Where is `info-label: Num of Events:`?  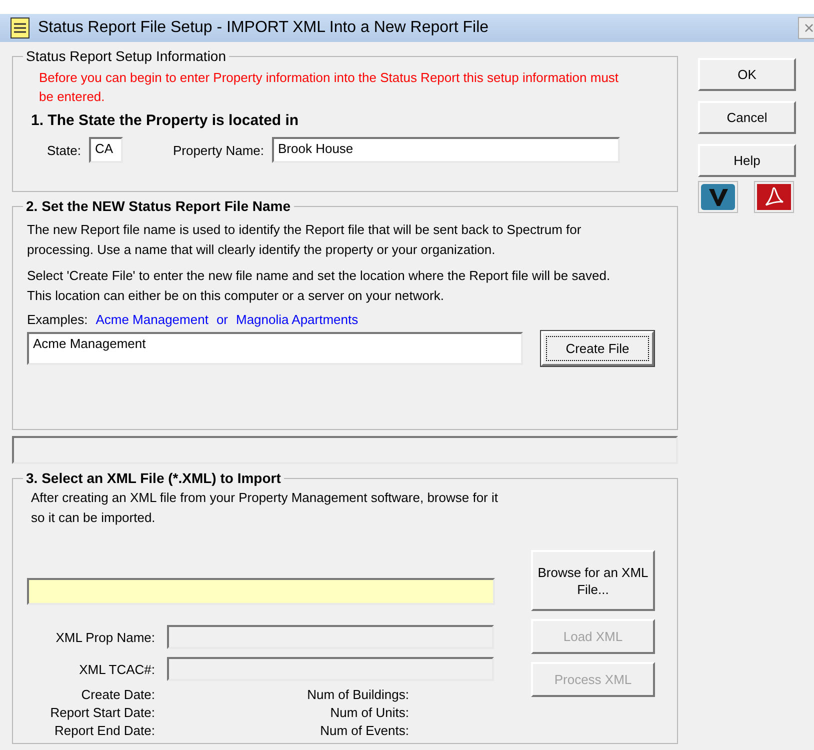
info-label: Num of Events: is located at coordinates (364, 730).